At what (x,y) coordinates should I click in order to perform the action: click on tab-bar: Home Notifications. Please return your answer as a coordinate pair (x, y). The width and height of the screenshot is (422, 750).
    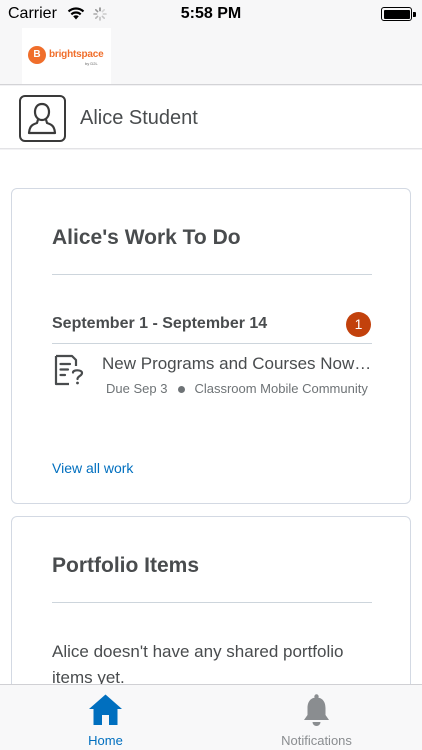
    Looking at the image, I should click on (211, 717).